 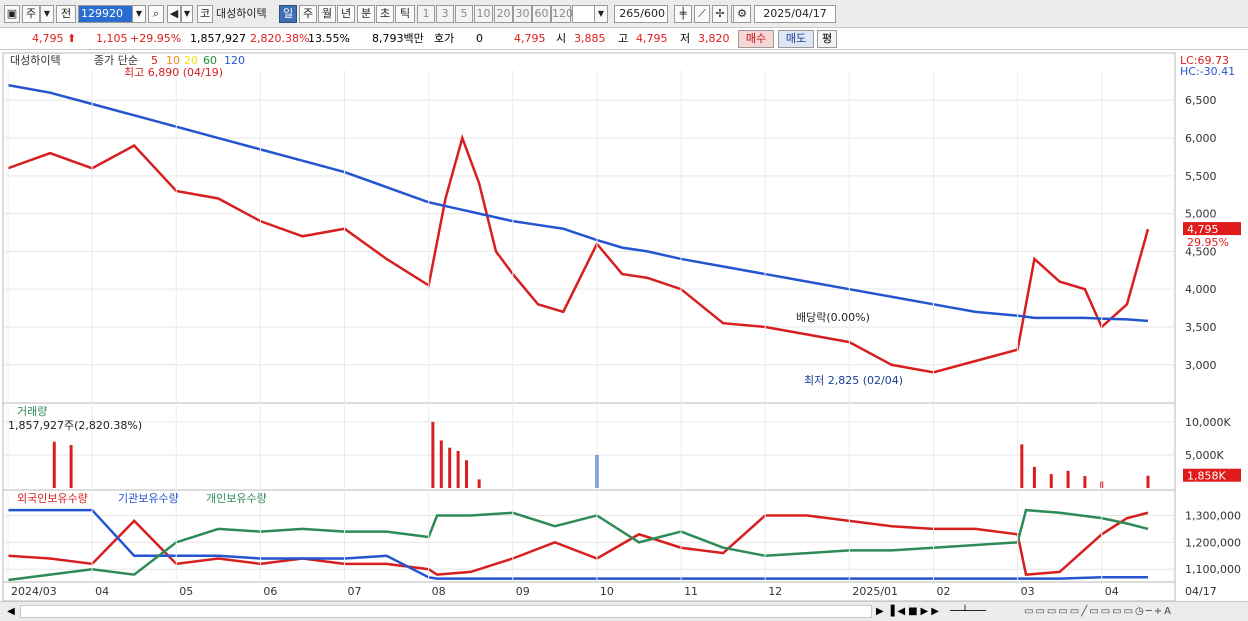 What do you see at coordinates (530, 38) in the screenshot?
I see `hoga-price: 4,795` at bounding box center [530, 38].